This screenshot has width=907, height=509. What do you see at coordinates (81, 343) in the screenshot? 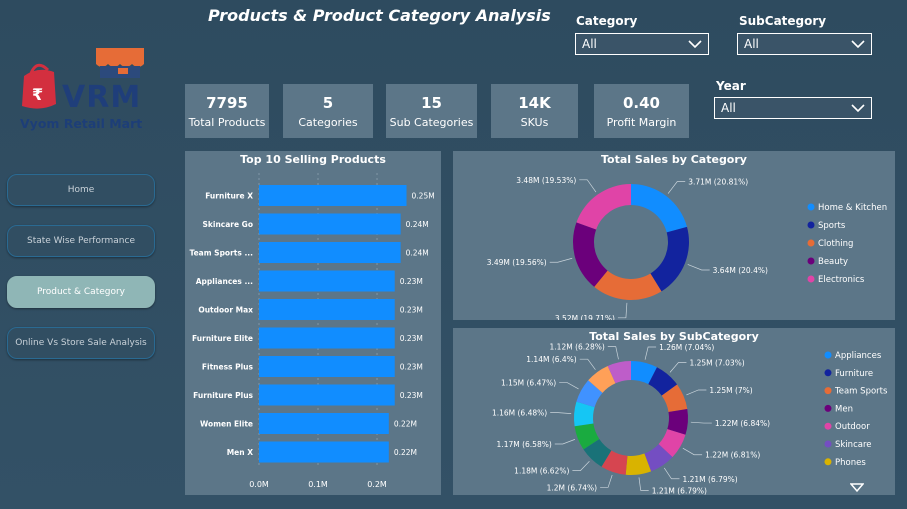
I see `nav-button-online-vs-store: Online Vs Store Sale Analysis` at bounding box center [81, 343].